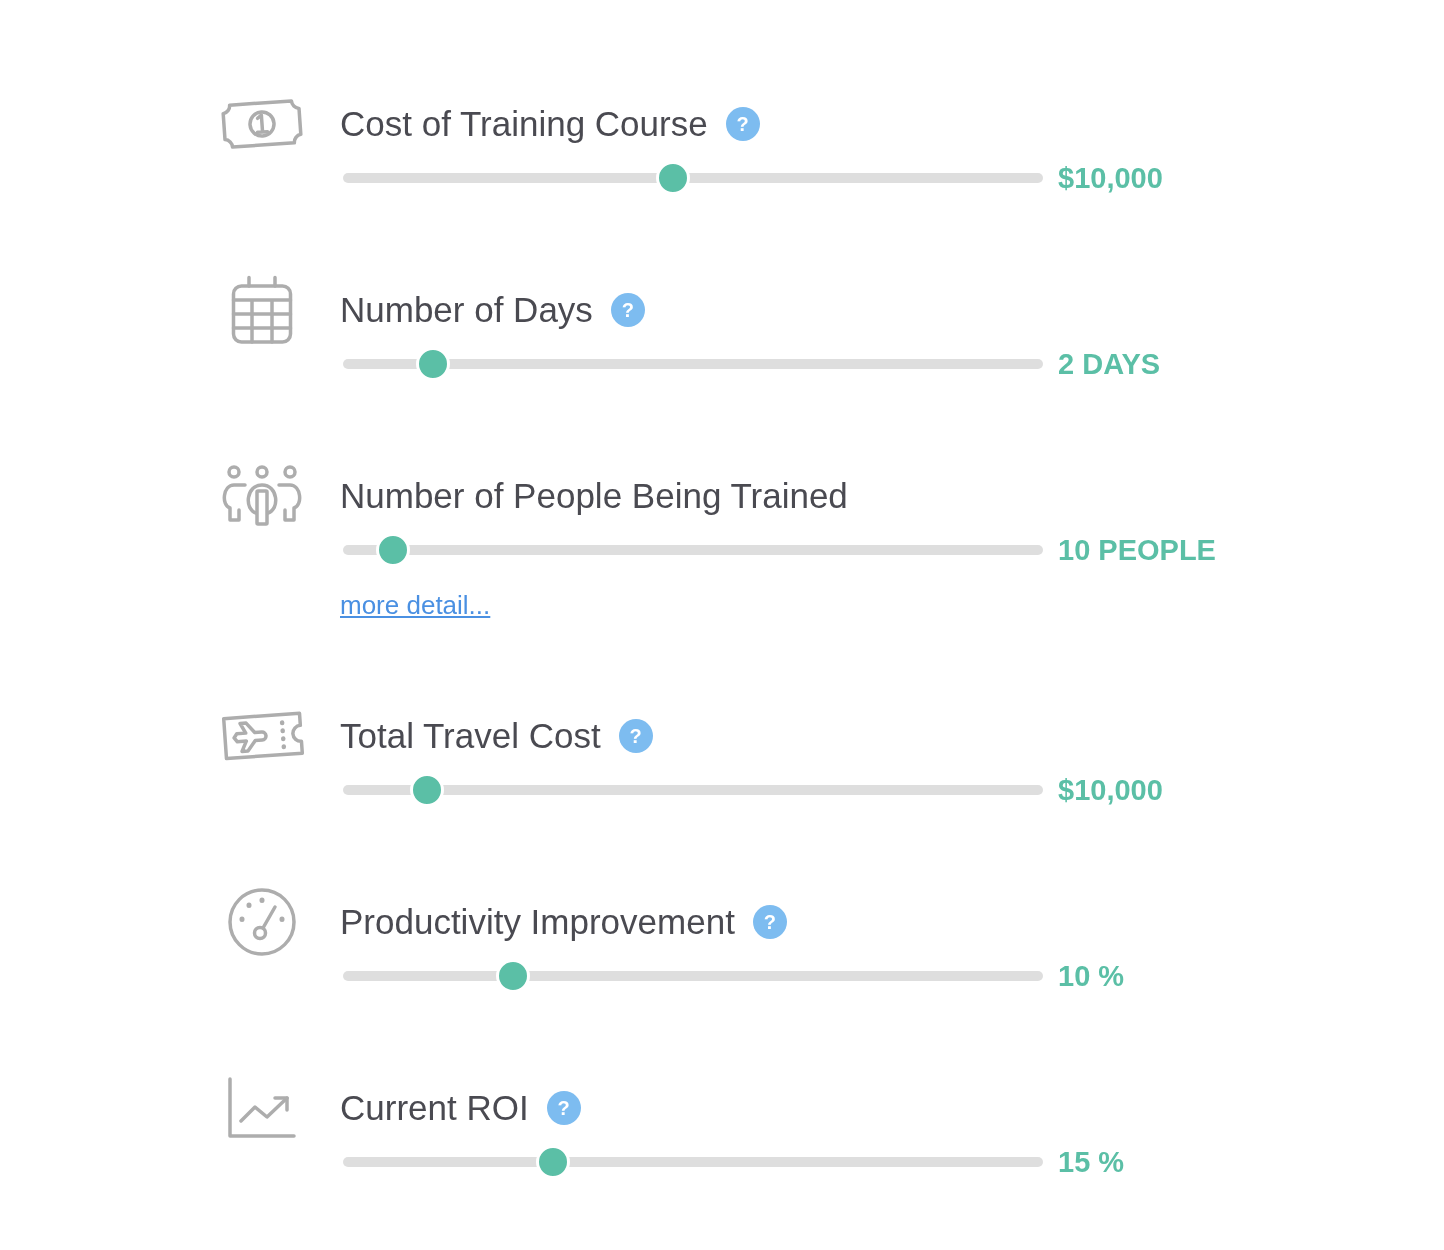 The image size is (1444, 1250). Describe the element at coordinates (466, 310) in the screenshot. I see `field-label: Number of Days` at that location.